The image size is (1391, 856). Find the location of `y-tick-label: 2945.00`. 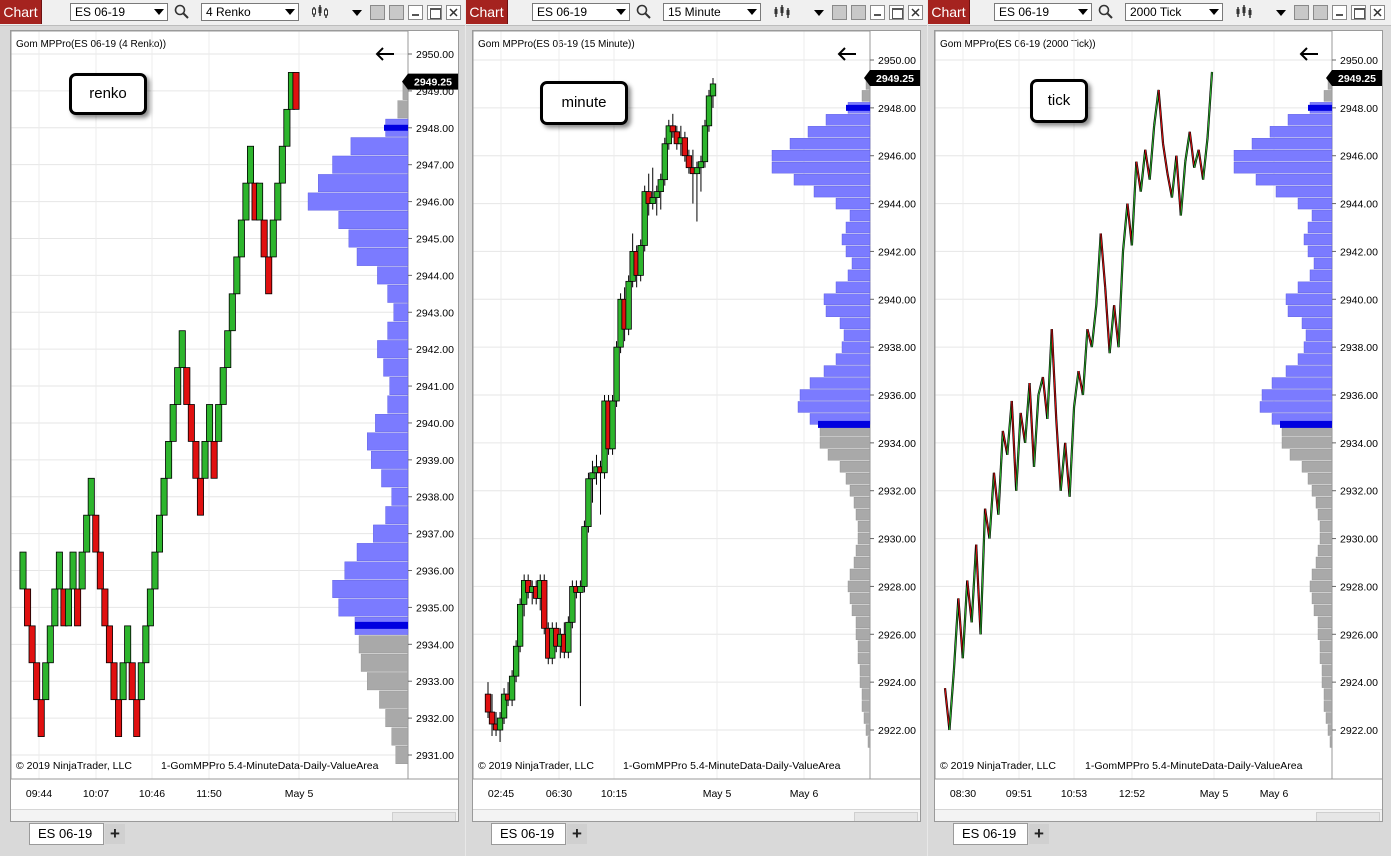

y-tick-label: 2945.00 is located at coordinates (435, 239).